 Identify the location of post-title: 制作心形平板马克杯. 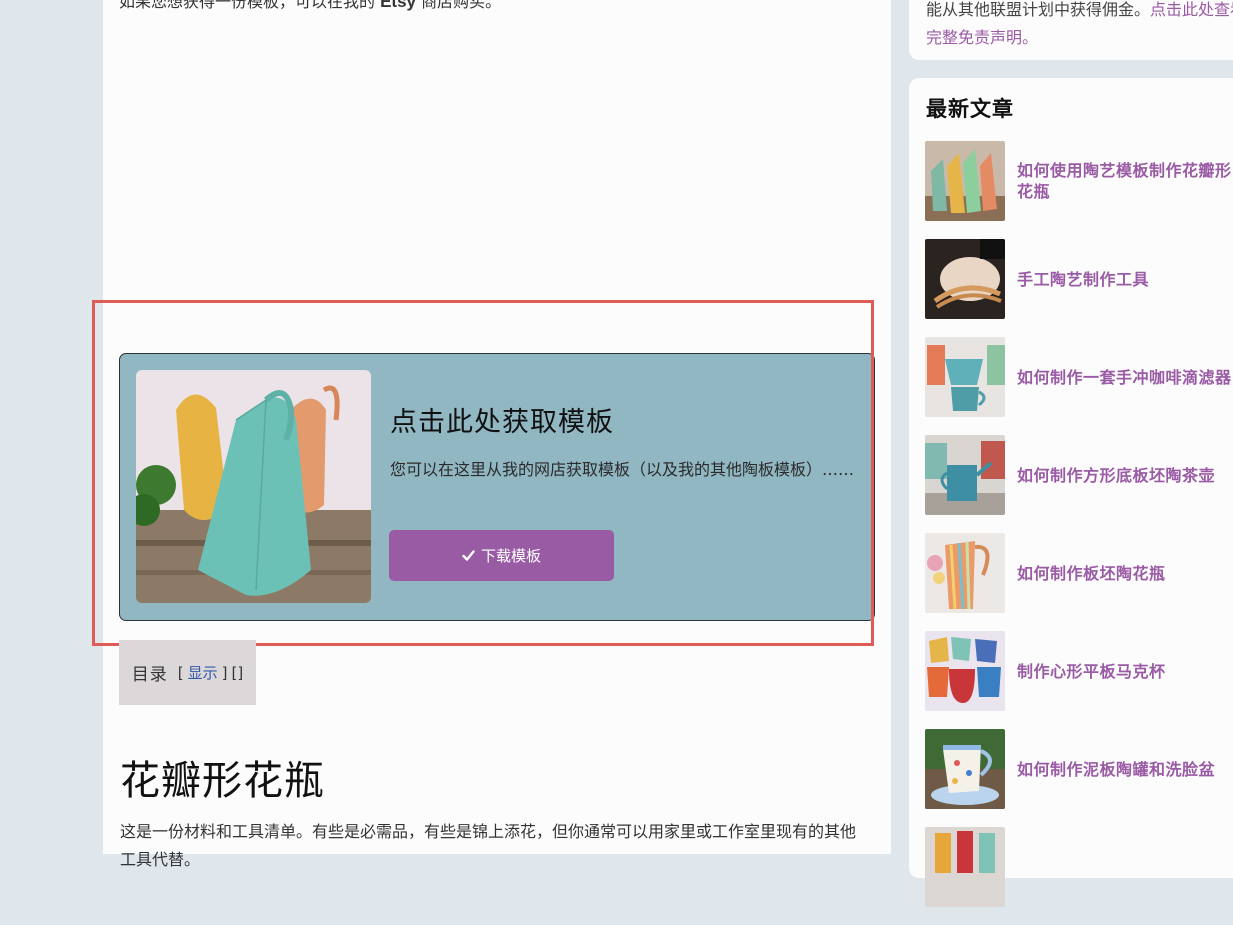
(1125, 671).